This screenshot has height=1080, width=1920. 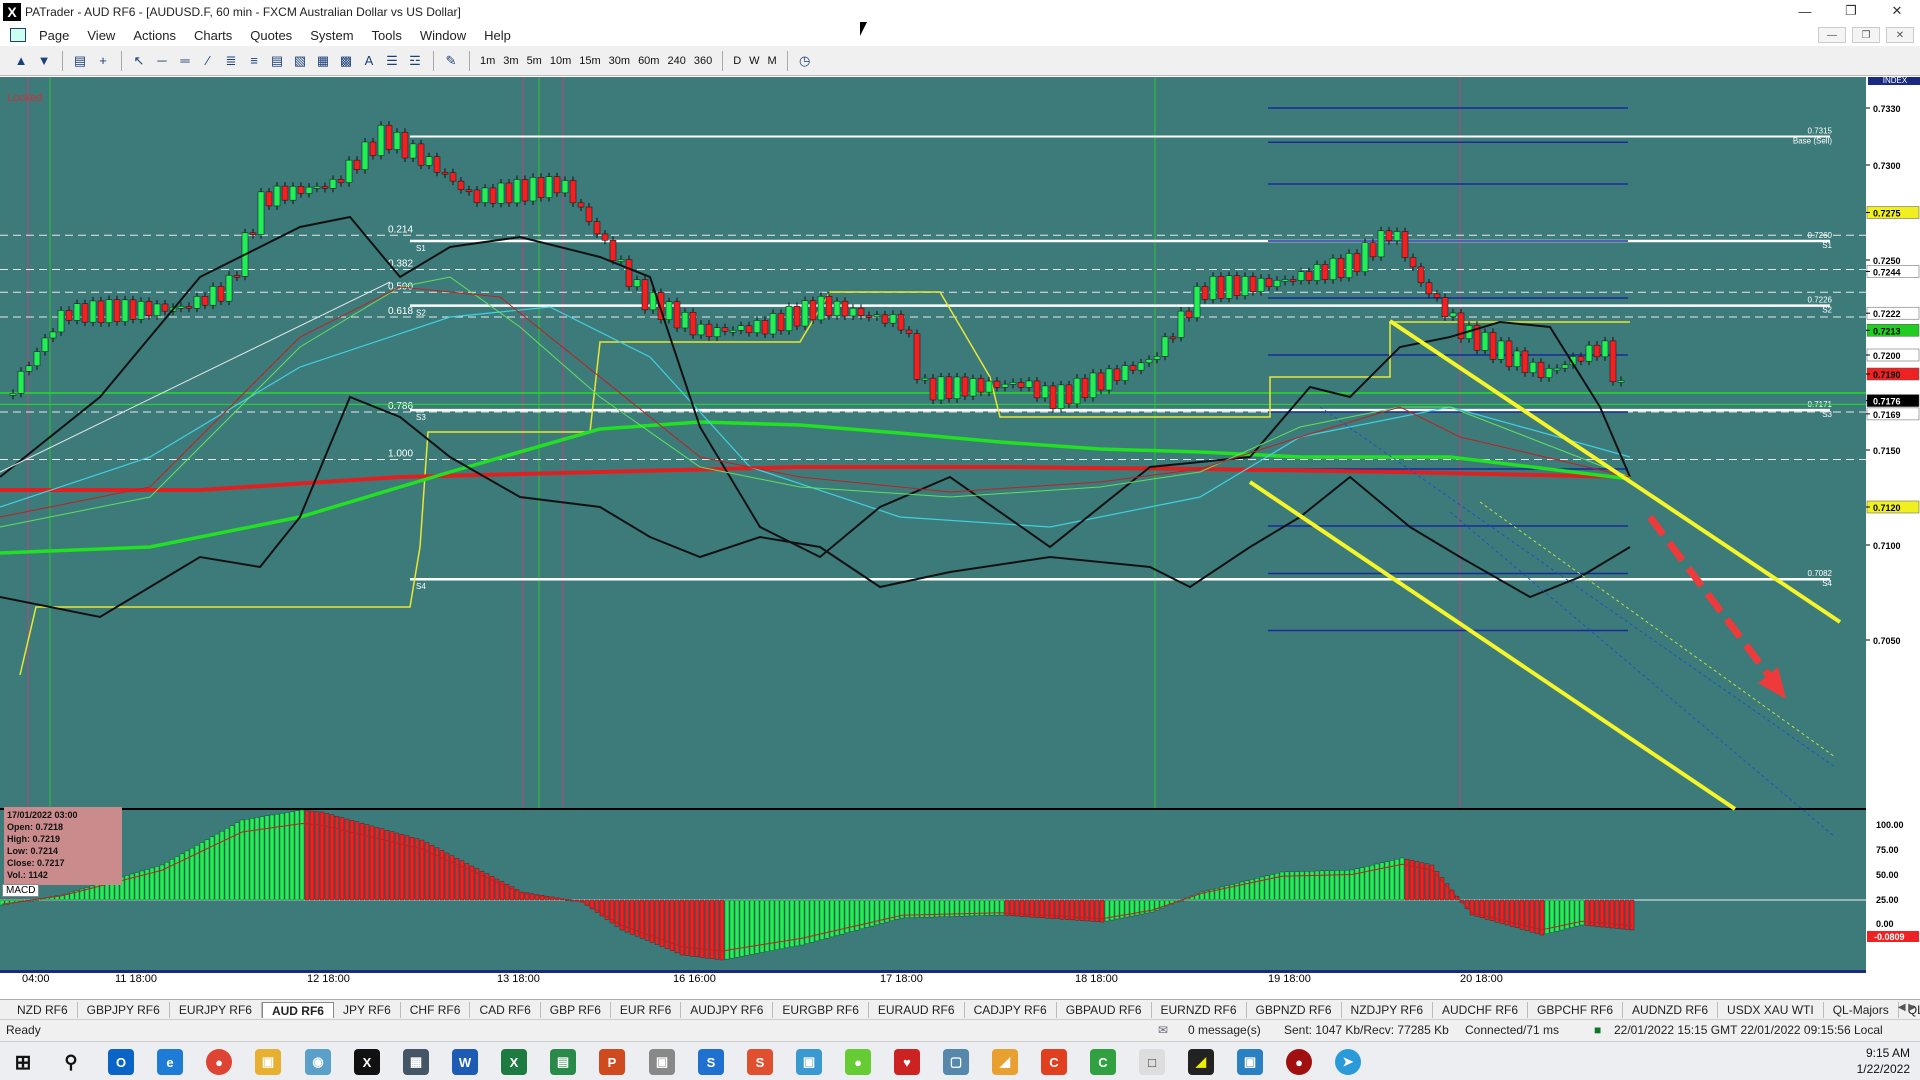 What do you see at coordinates (103, 61) in the screenshot?
I see `crosshair-icon: +` at bounding box center [103, 61].